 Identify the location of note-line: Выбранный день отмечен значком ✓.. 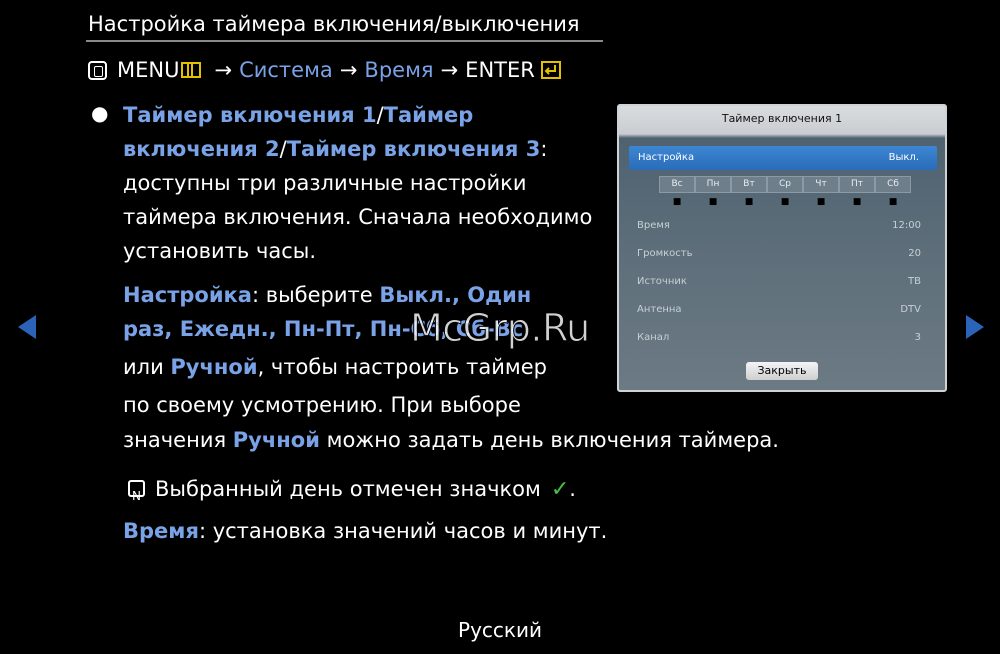
(352, 492).